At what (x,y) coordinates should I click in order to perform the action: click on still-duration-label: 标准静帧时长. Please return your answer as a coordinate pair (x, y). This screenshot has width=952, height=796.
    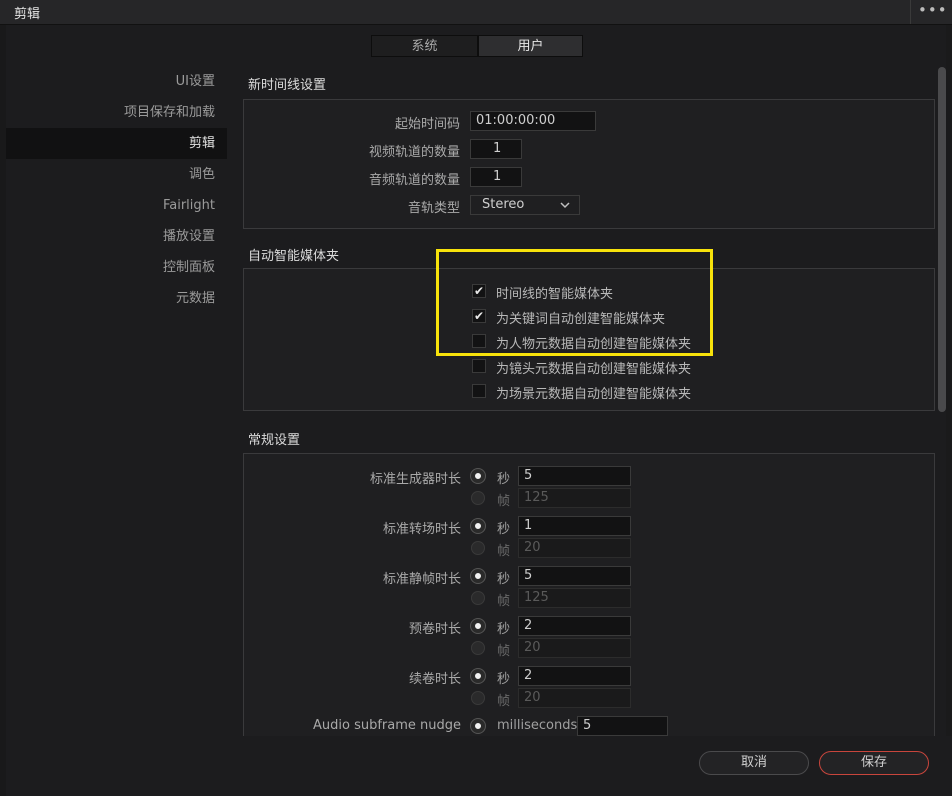
    Looking at the image, I should click on (421, 579).